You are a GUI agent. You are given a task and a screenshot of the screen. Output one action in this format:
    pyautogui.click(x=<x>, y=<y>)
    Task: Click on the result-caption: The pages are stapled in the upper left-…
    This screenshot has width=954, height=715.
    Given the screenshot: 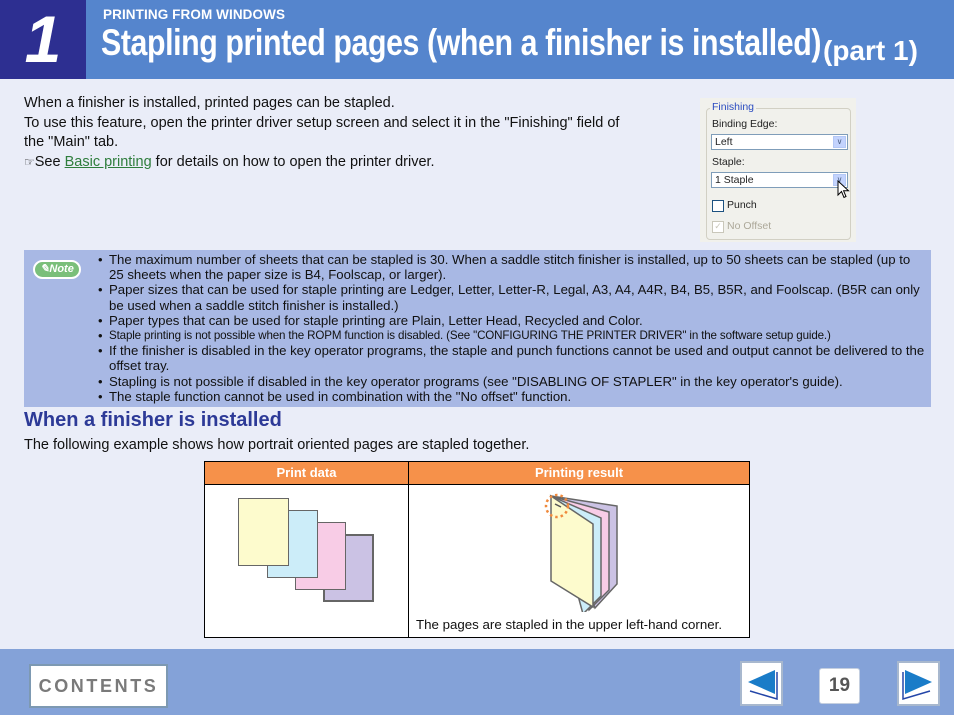 What is the action you would take?
    pyautogui.click(x=569, y=624)
    